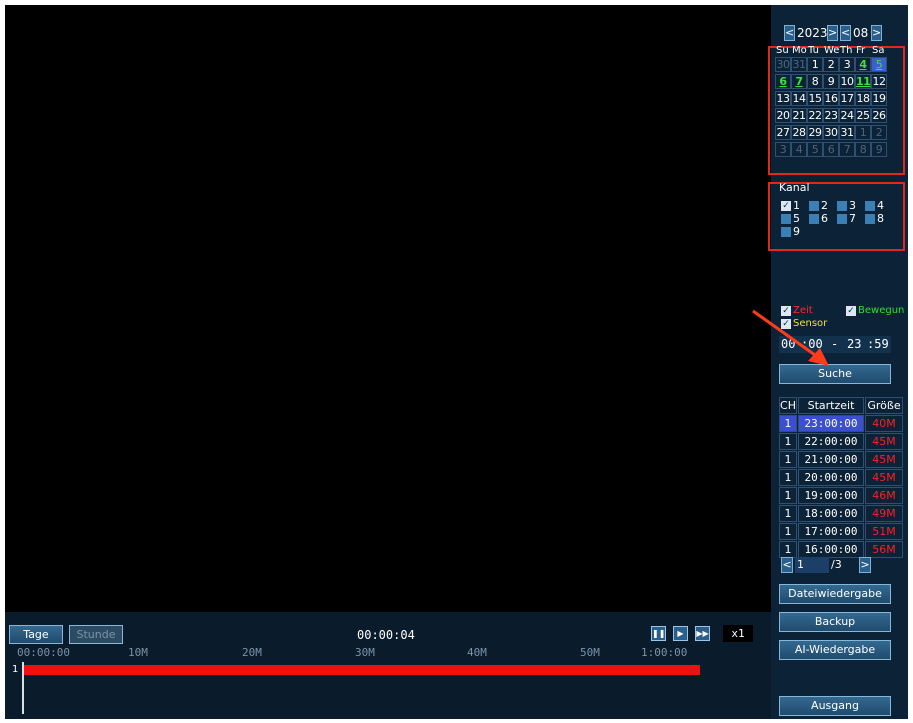 Image resolution: width=913 pixels, height=723 pixels. Describe the element at coordinates (799, 132) in the screenshot. I see `calendar-day: 28` at that location.